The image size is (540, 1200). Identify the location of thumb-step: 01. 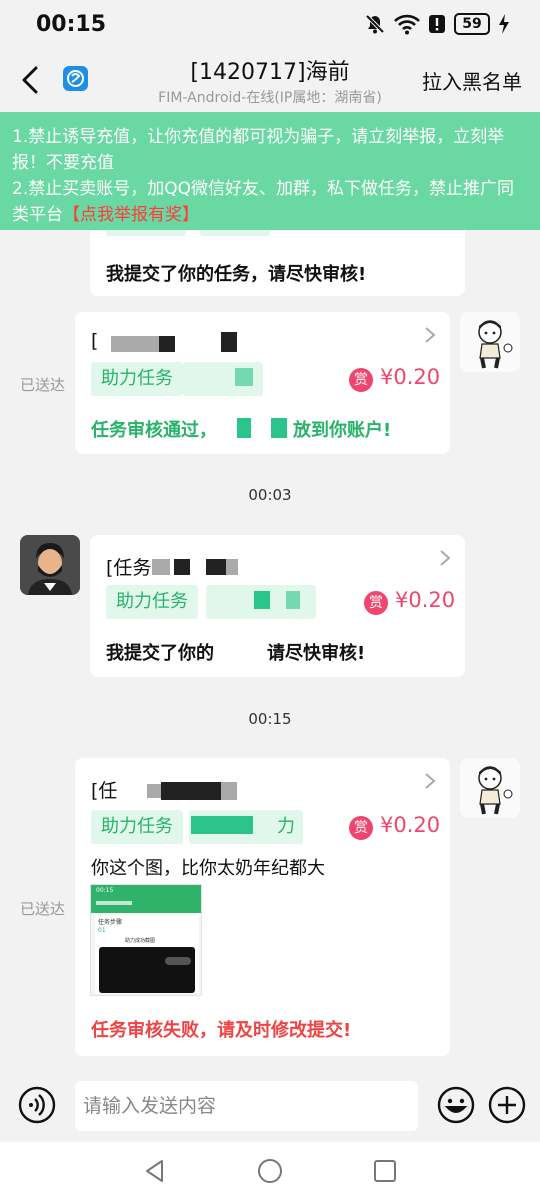
(102, 930).